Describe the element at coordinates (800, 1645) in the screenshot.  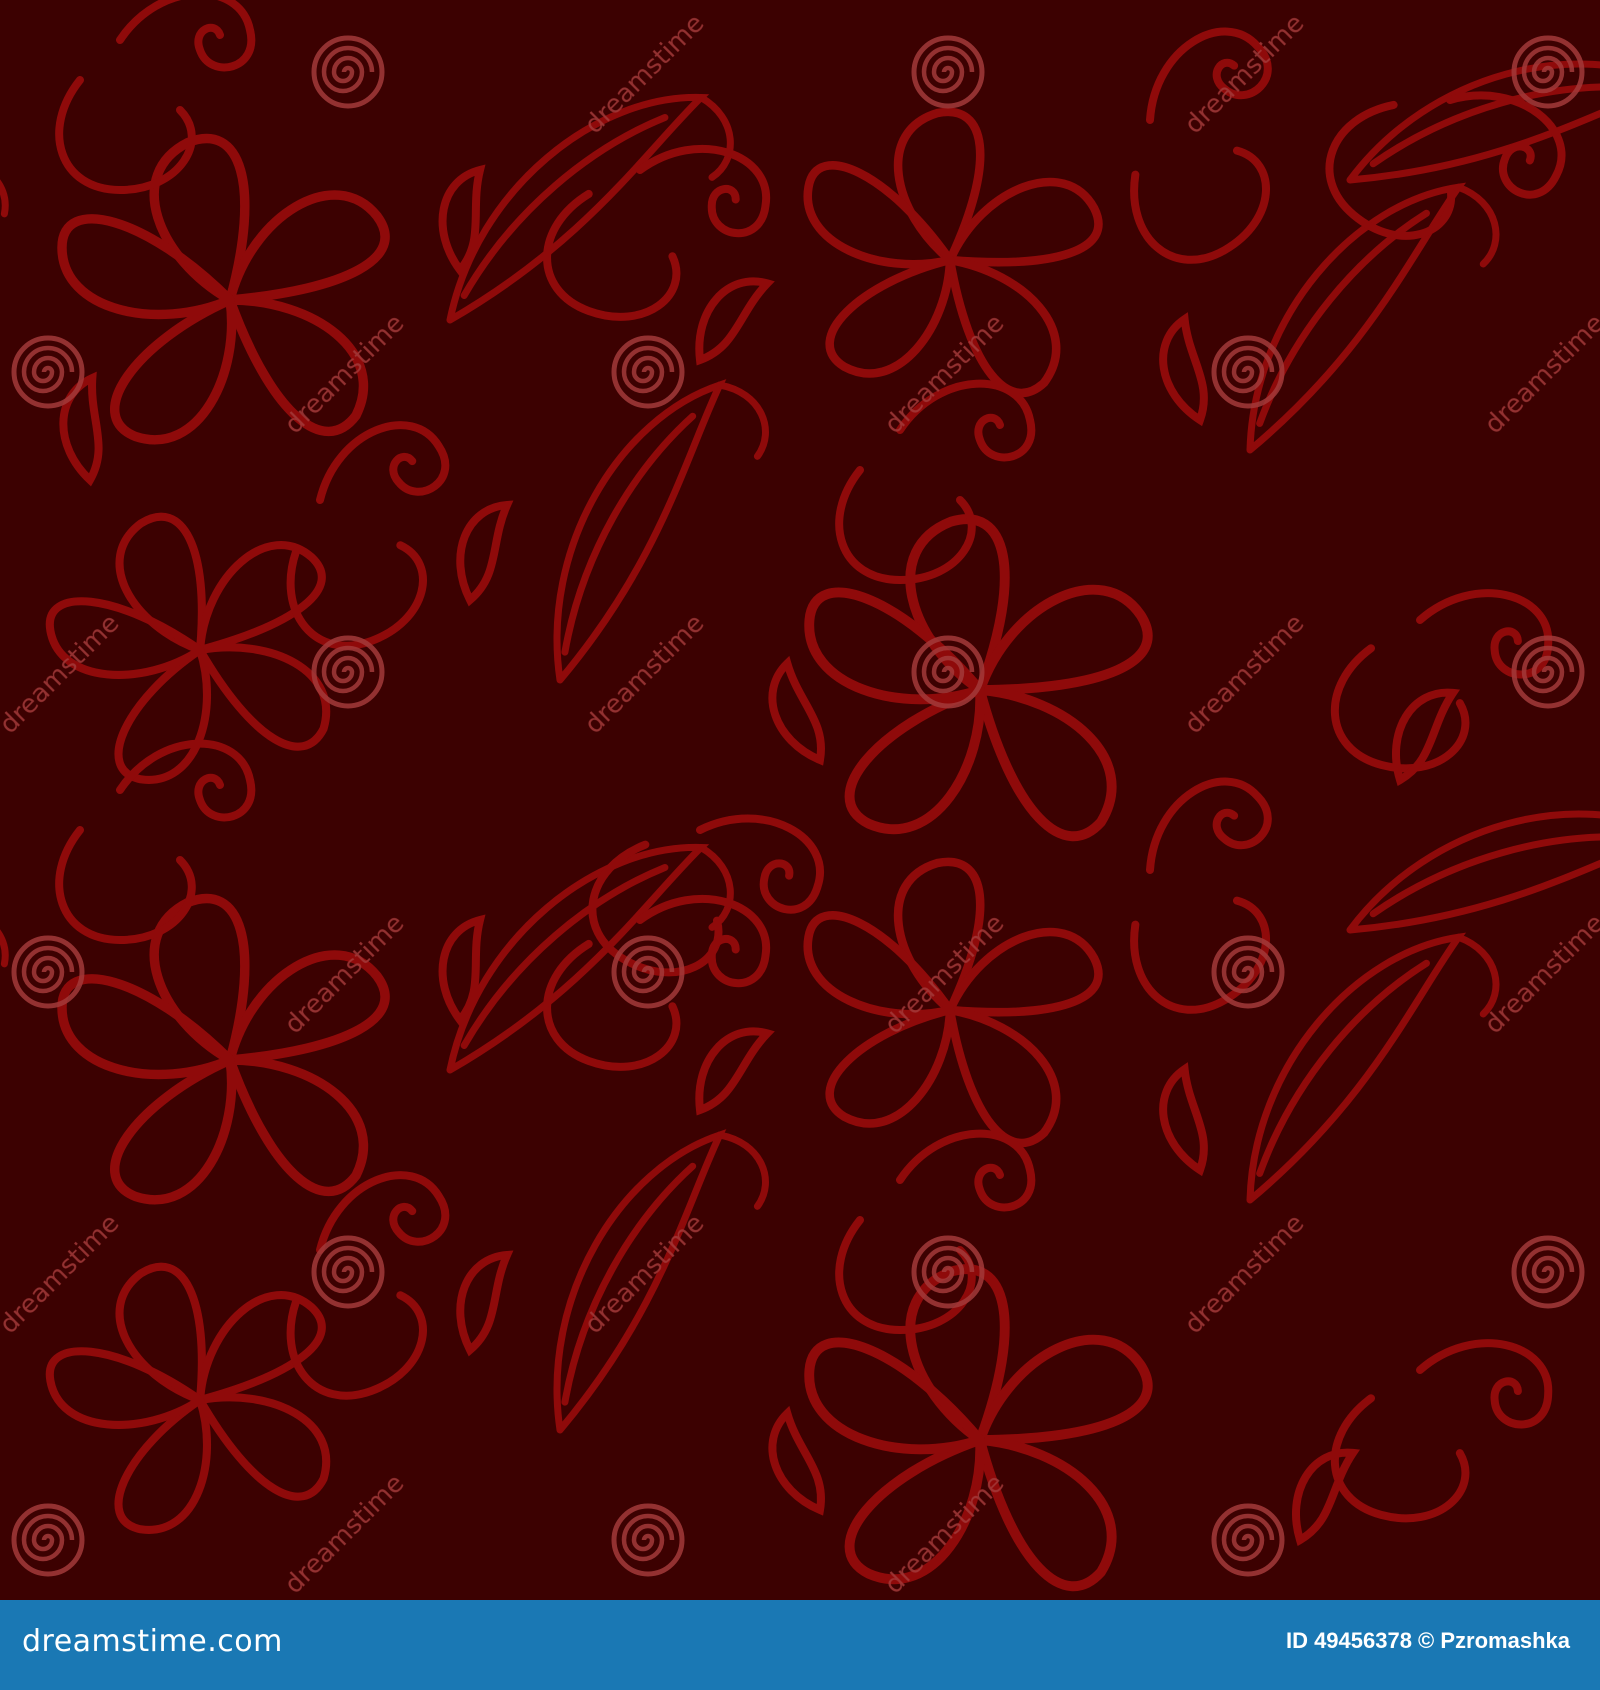
I see `footer-bar: dreamstime.com ID 49456378 © Pzromashka` at that location.